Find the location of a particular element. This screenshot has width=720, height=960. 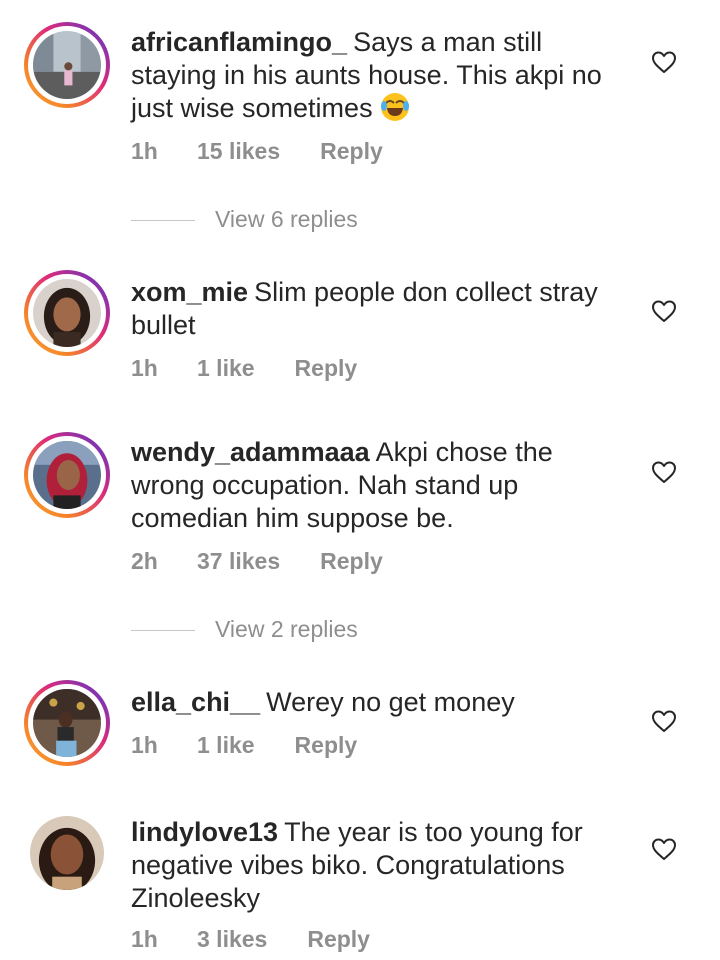

comment-likes: 37 likes is located at coordinates (238, 561).